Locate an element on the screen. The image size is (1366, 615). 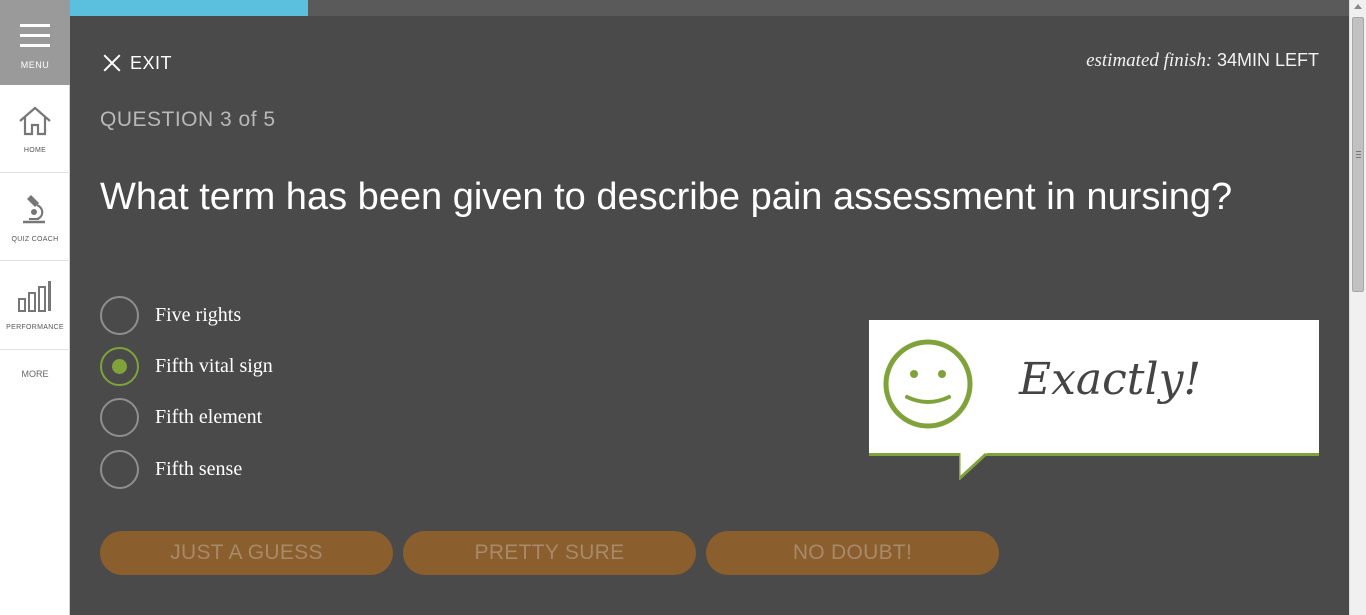
sidebar-item-quiz-coach: QUIZ COACH is located at coordinates (35, 217).